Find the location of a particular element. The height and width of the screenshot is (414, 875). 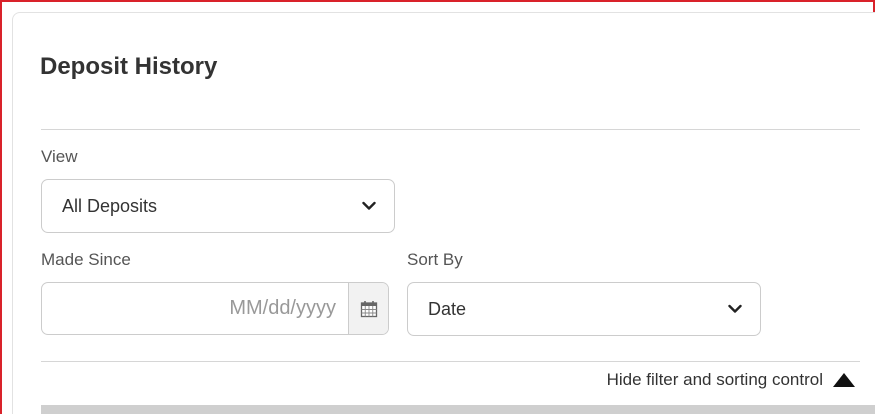

view-label: View is located at coordinates (59, 156).